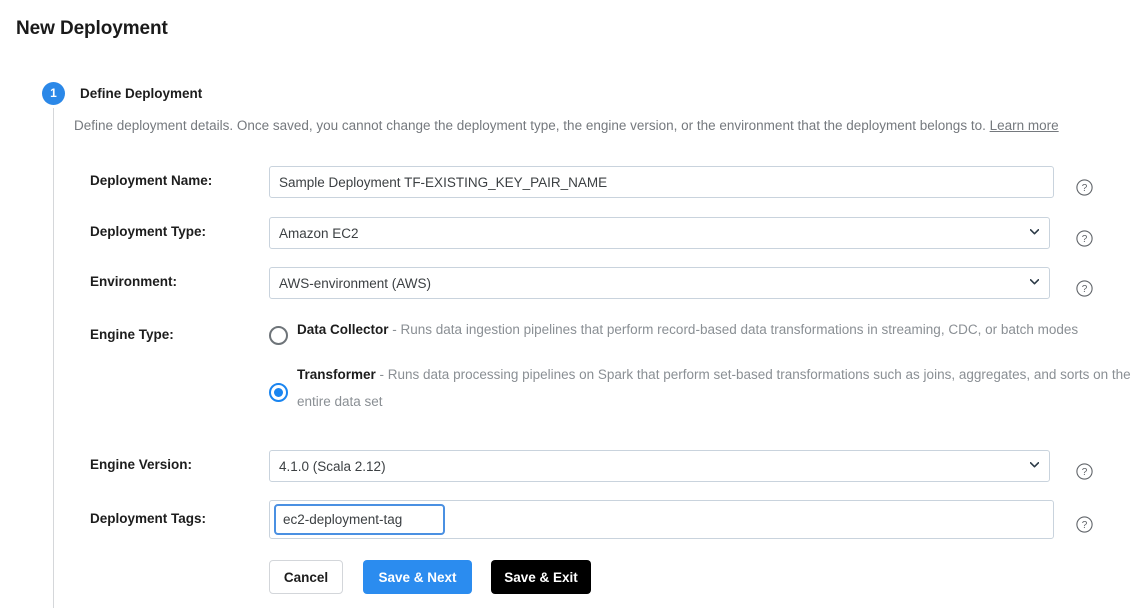 The width and height of the screenshot is (1137, 608). Describe the element at coordinates (141, 93) in the screenshot. I see `step-title: Define Deployment` at that location.